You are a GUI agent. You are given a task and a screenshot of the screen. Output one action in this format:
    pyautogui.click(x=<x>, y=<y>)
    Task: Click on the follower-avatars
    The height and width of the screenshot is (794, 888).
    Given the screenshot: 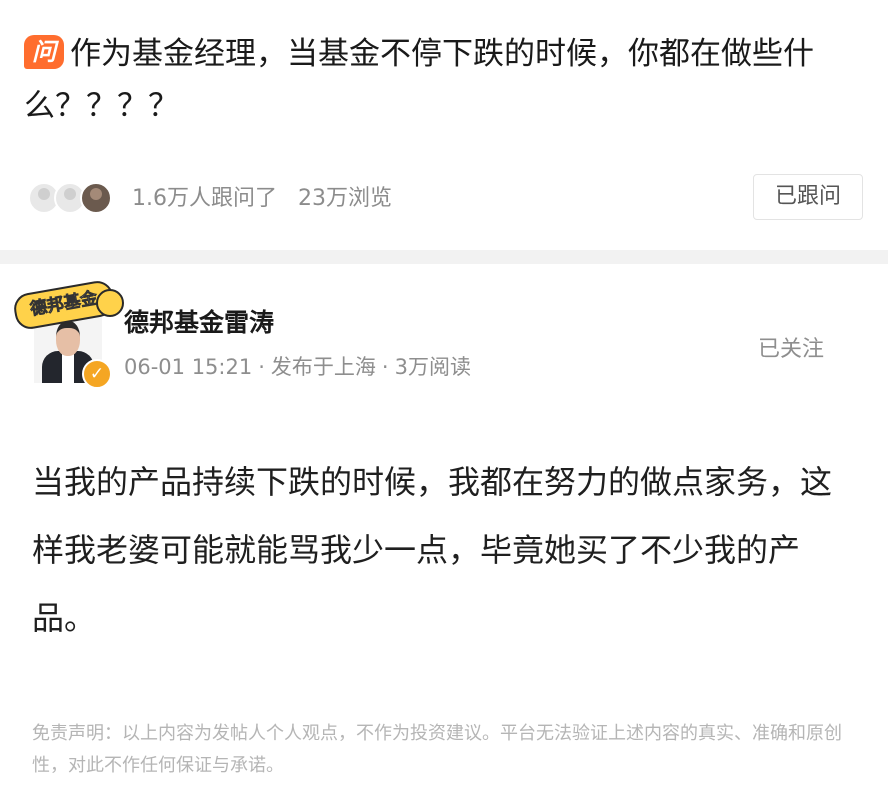 What is the action you would take?
    pyautogui.click(x=73, y=198)
    